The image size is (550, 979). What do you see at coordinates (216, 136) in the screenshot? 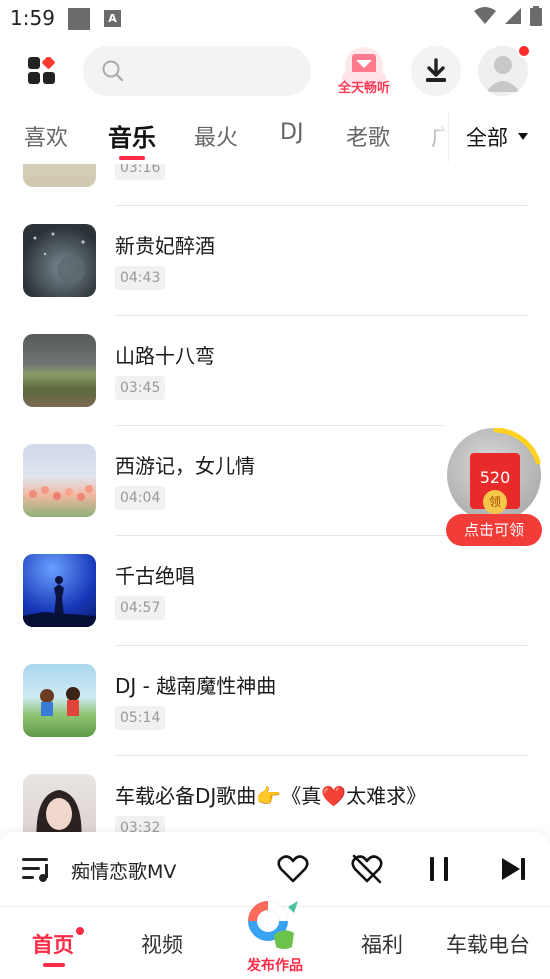
I see `tab-hottest: 最火` at bounding box center [216, 136].